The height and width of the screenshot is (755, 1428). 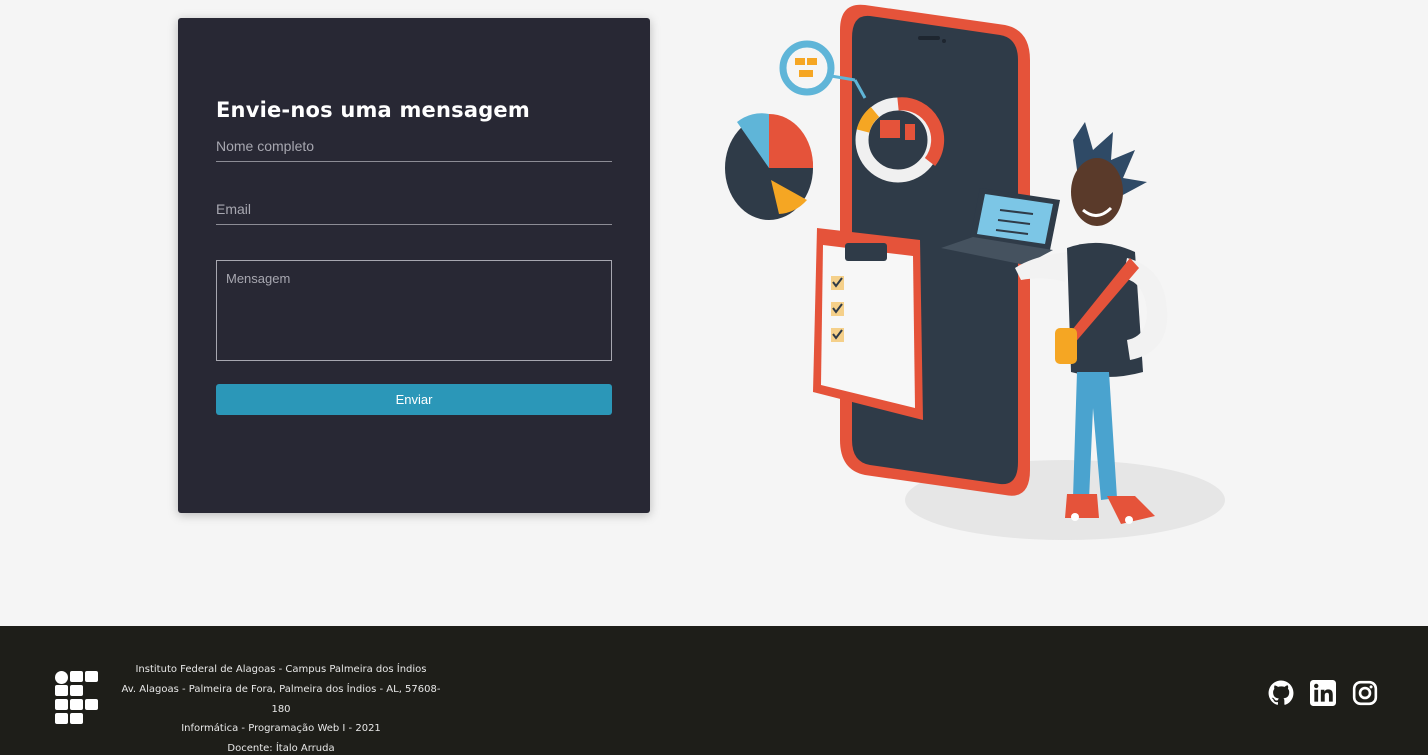 I want to click on github-icon, so click(x=1281, y=693).